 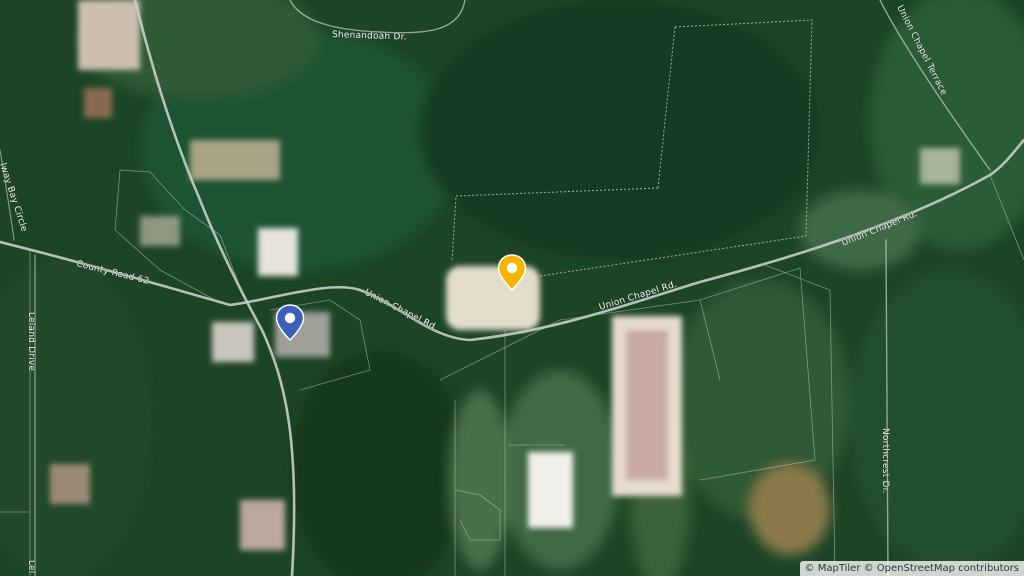 What do you see at coordinates (941, 568) in the screenshot?
I see `openstreetmap-attribution-link: © OpenStreetMap contributors` at bounding box center [941, 568].